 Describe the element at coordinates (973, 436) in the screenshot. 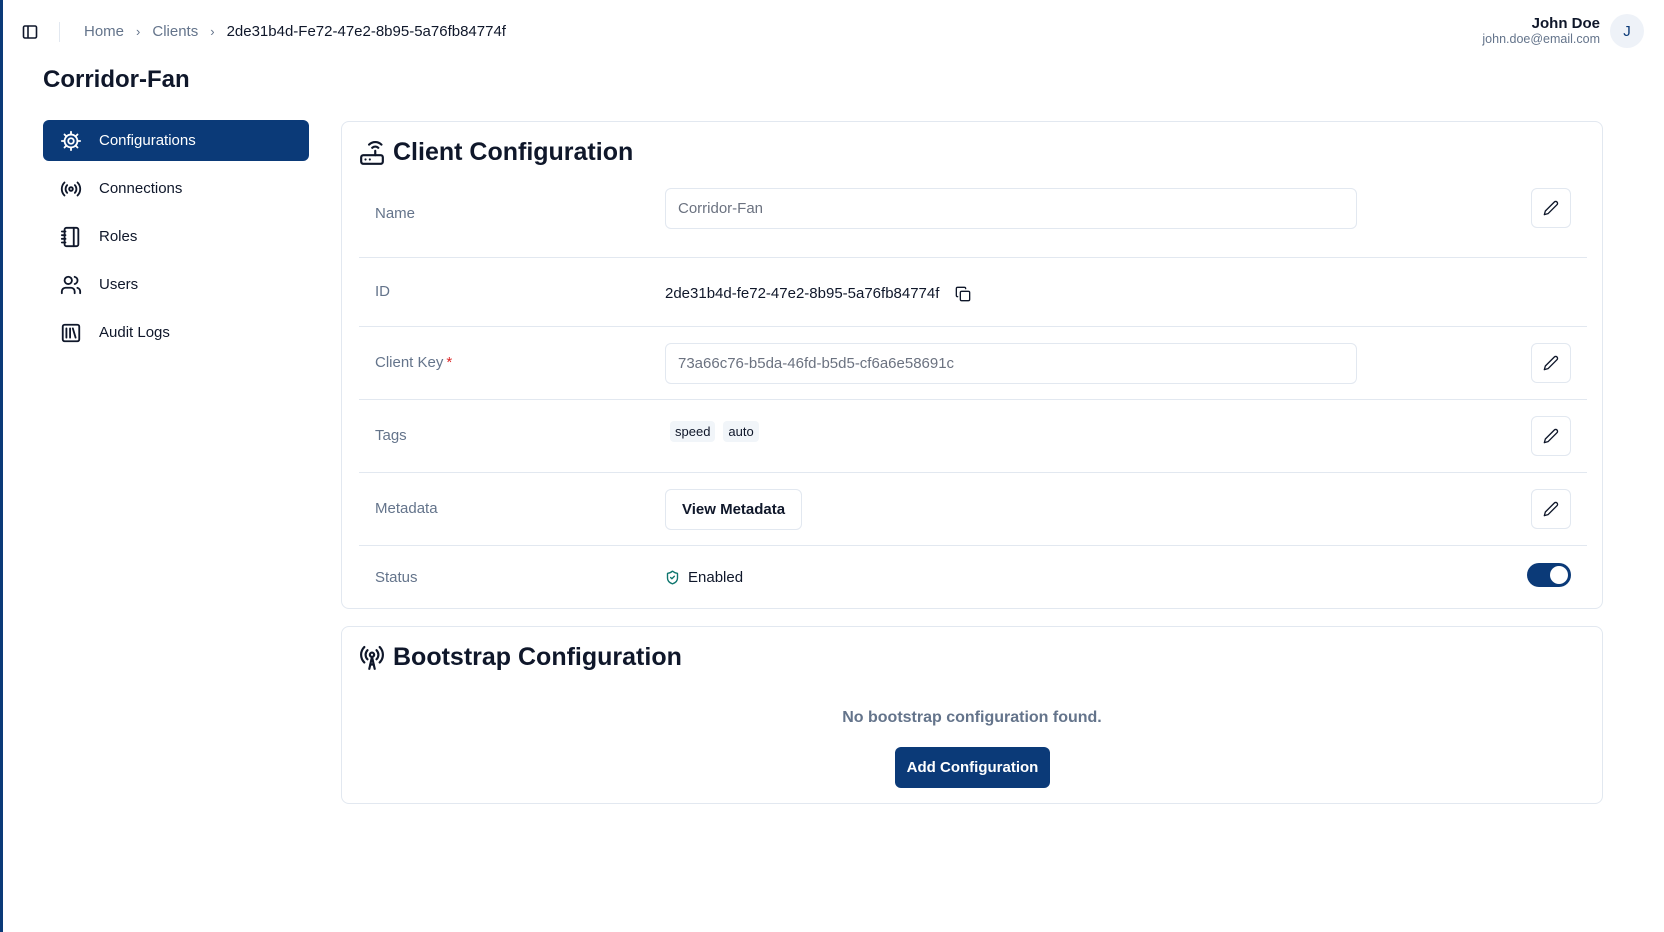

I see `row-tags: Tags speed auto` at that location.